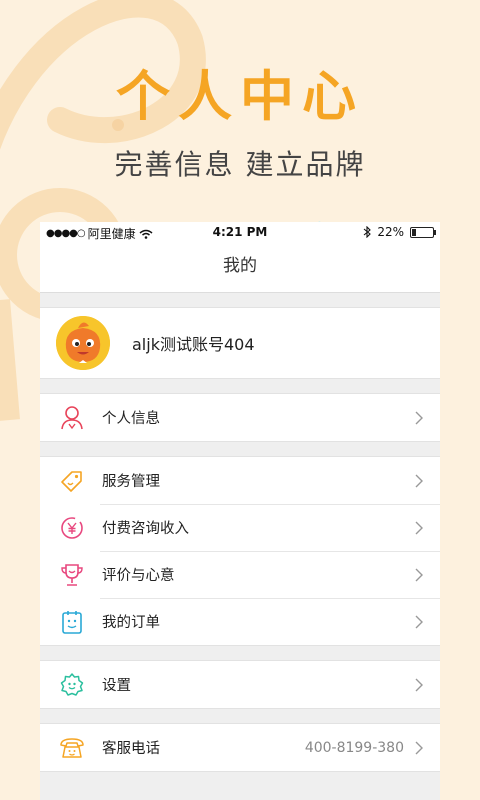 The height and width of the screenshot is (800, 480). I want to click on group-settings: 设置, so click(240, 684).